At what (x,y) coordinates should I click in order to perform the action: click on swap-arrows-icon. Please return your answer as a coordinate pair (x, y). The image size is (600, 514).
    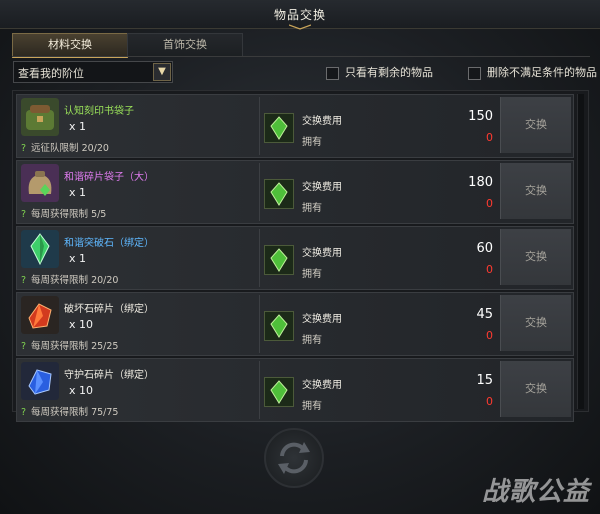
    Looking at the image, I should click on (294, 458).